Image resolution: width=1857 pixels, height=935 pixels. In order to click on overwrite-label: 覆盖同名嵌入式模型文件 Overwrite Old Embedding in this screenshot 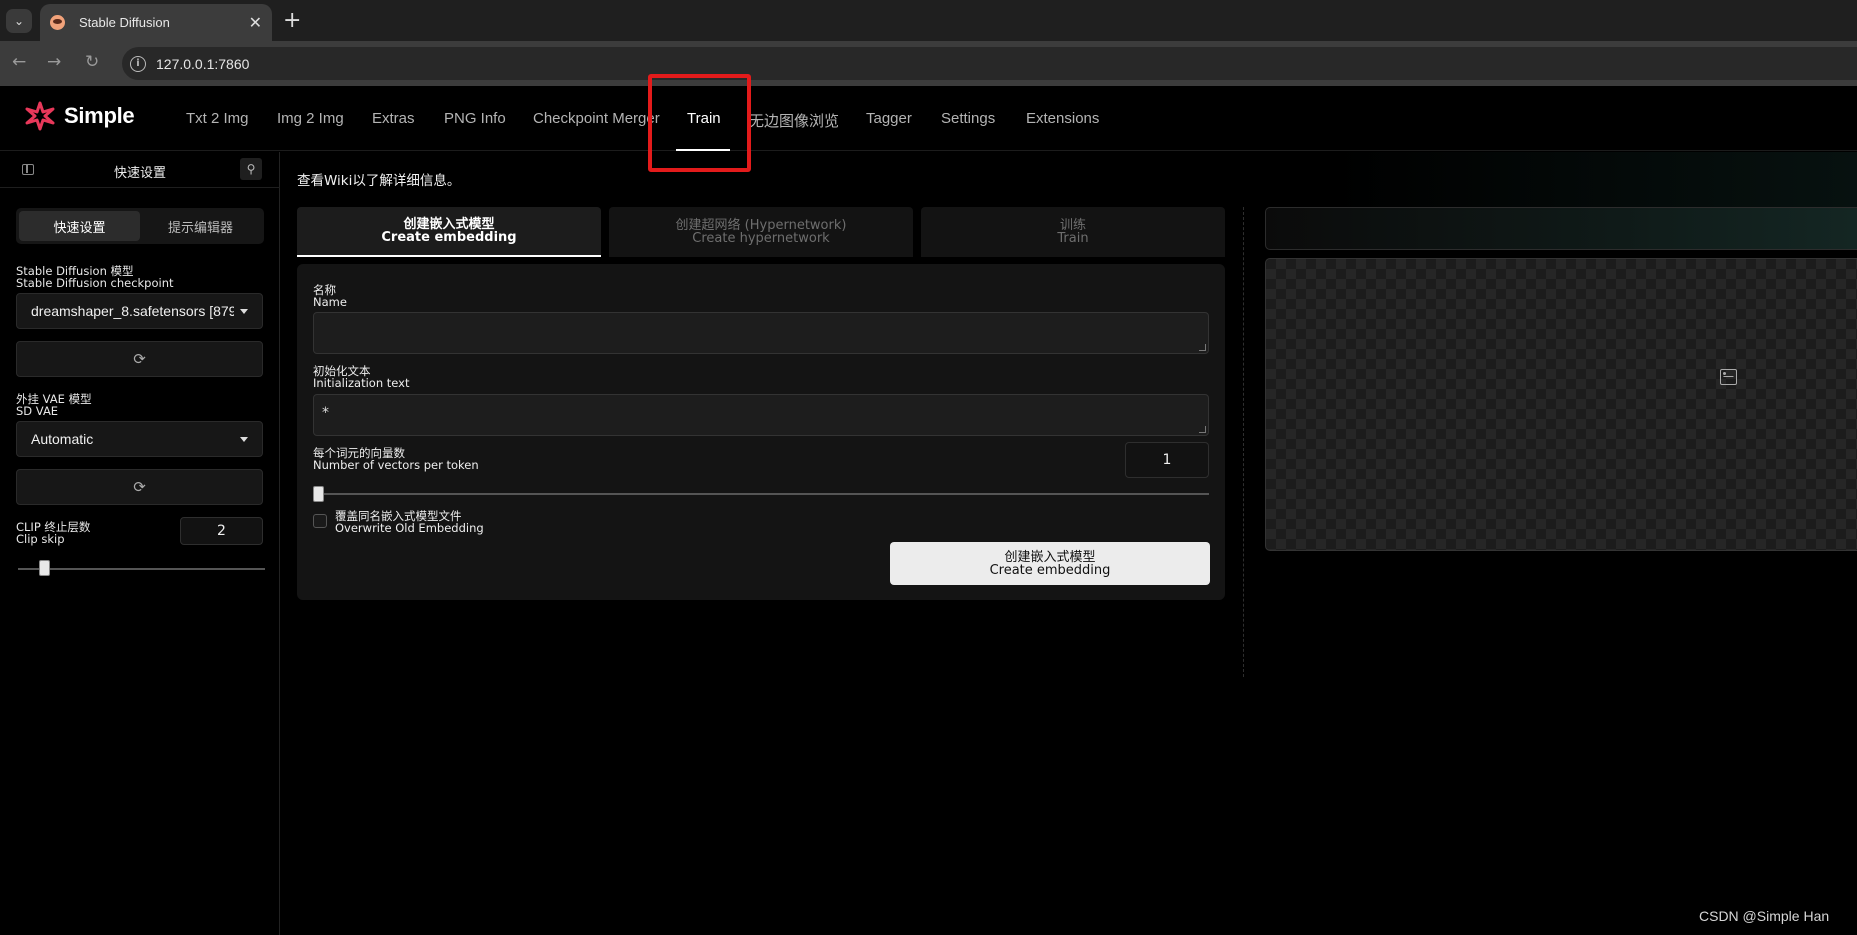, I will do `click(409, 522)`.